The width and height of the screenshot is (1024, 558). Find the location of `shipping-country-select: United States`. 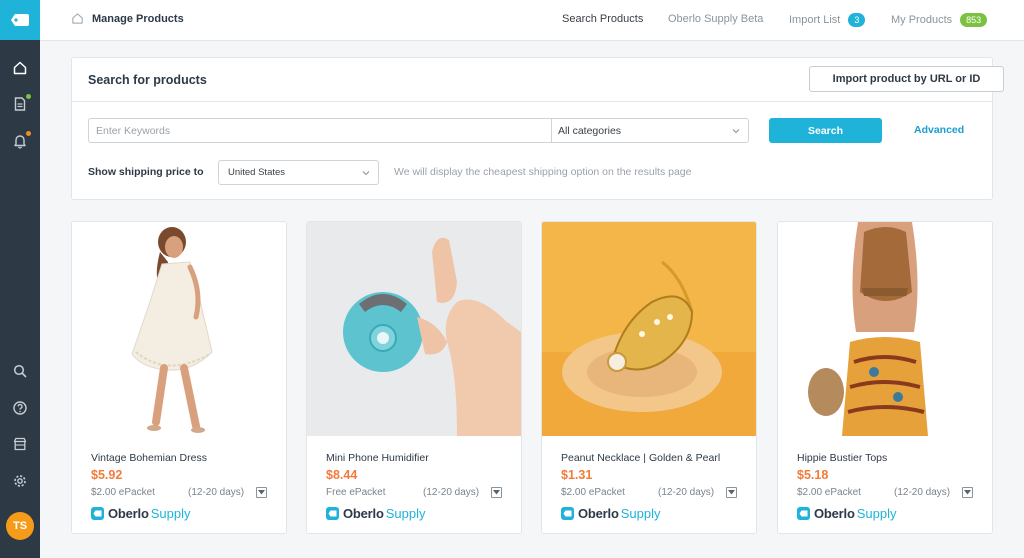

shipping-country-select: United States is located at coordinates (298, 172).